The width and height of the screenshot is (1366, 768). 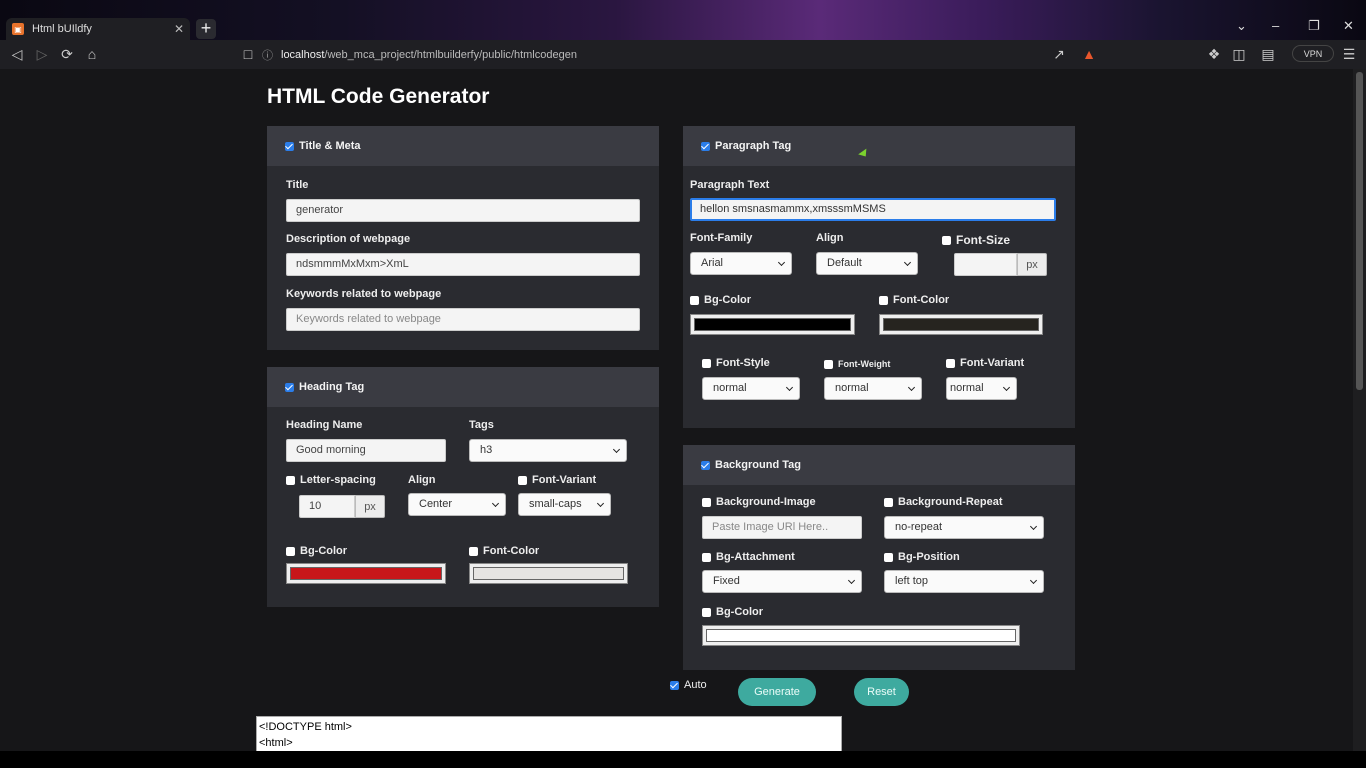 What do you see at coordinates (67, 54) in the screenshot?
I see `reload-icon: ⟳` at bounding box center [67, 54].